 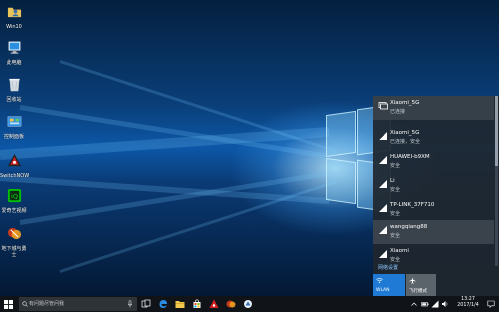 I want to click on switchnow-icon, so click(x=14, y=160).